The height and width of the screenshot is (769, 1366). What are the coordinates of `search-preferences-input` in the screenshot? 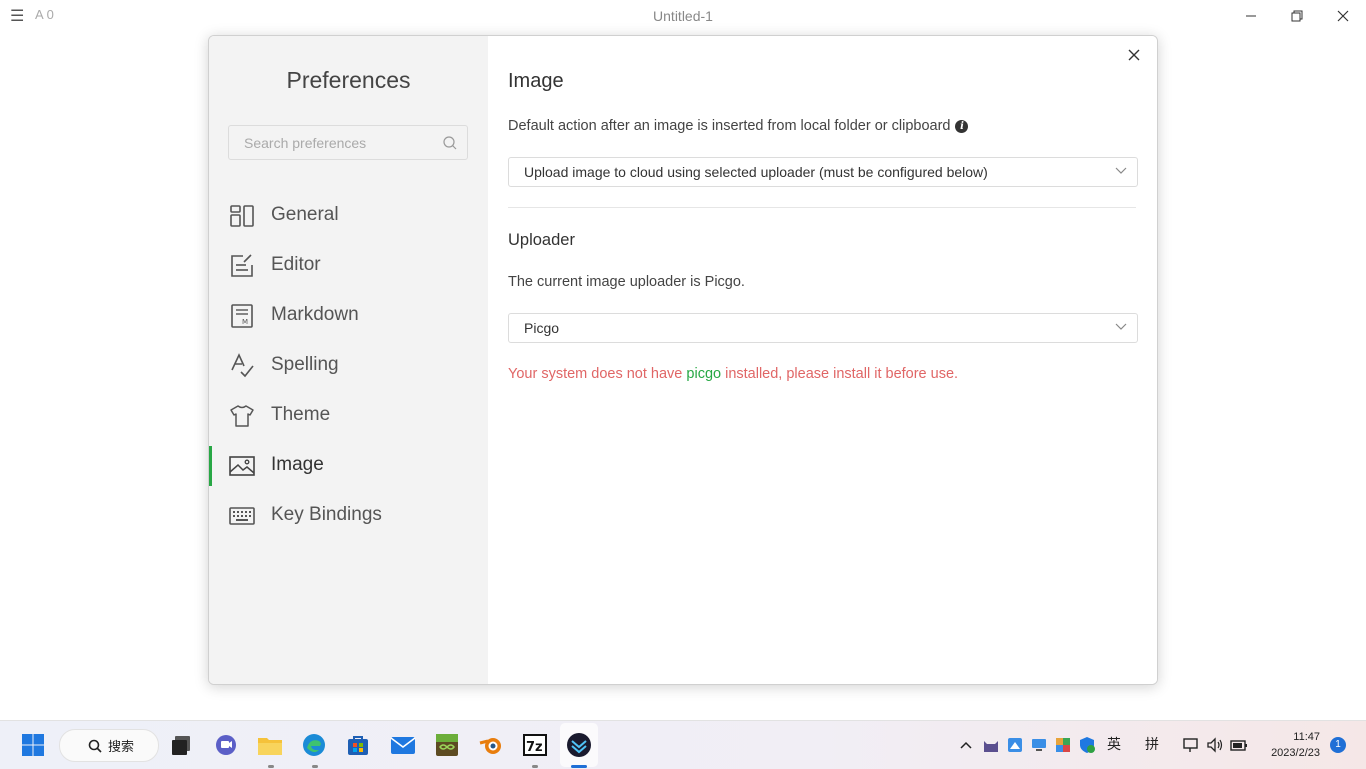 It's located at (336, 142).